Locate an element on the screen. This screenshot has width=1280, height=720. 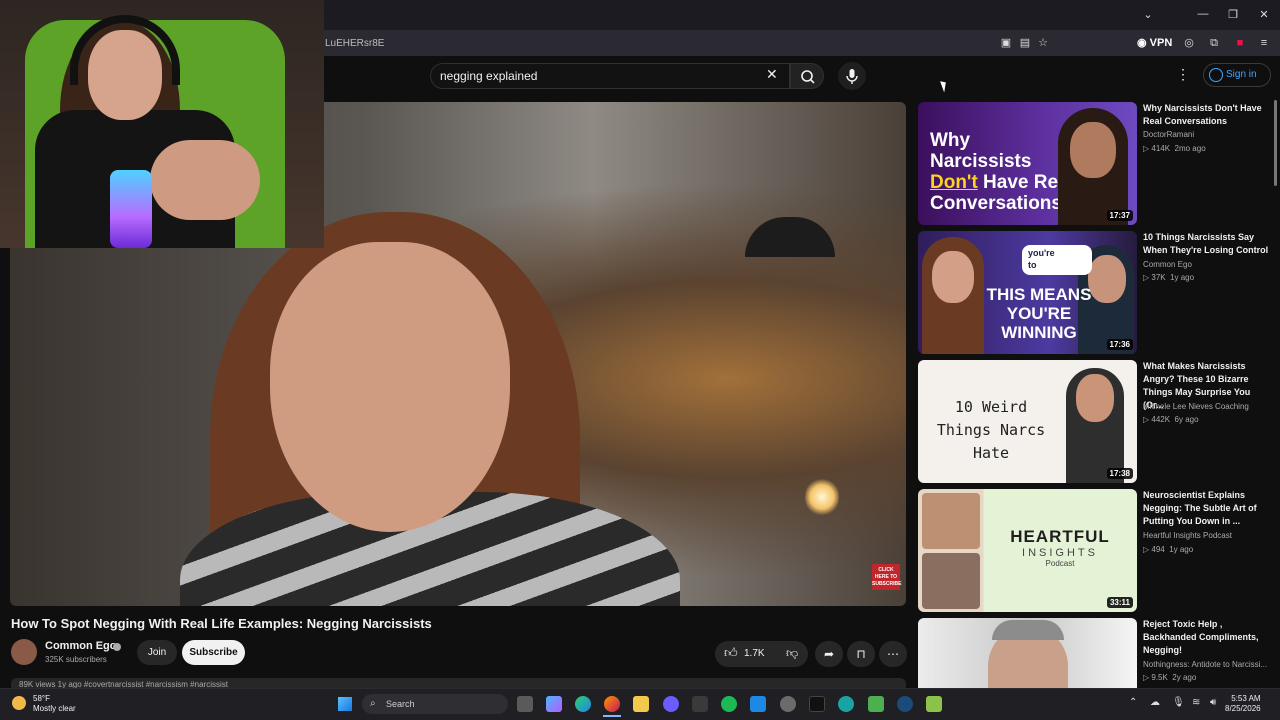
copilot-icon is located at coordinates (554, 704).